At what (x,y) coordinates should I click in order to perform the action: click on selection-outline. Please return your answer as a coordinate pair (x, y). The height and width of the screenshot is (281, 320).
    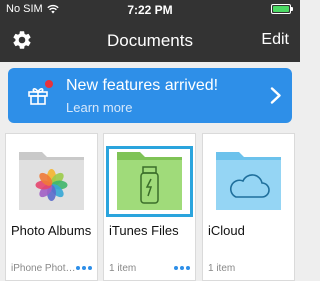
    Looking at the image, I should click on (149, 181).